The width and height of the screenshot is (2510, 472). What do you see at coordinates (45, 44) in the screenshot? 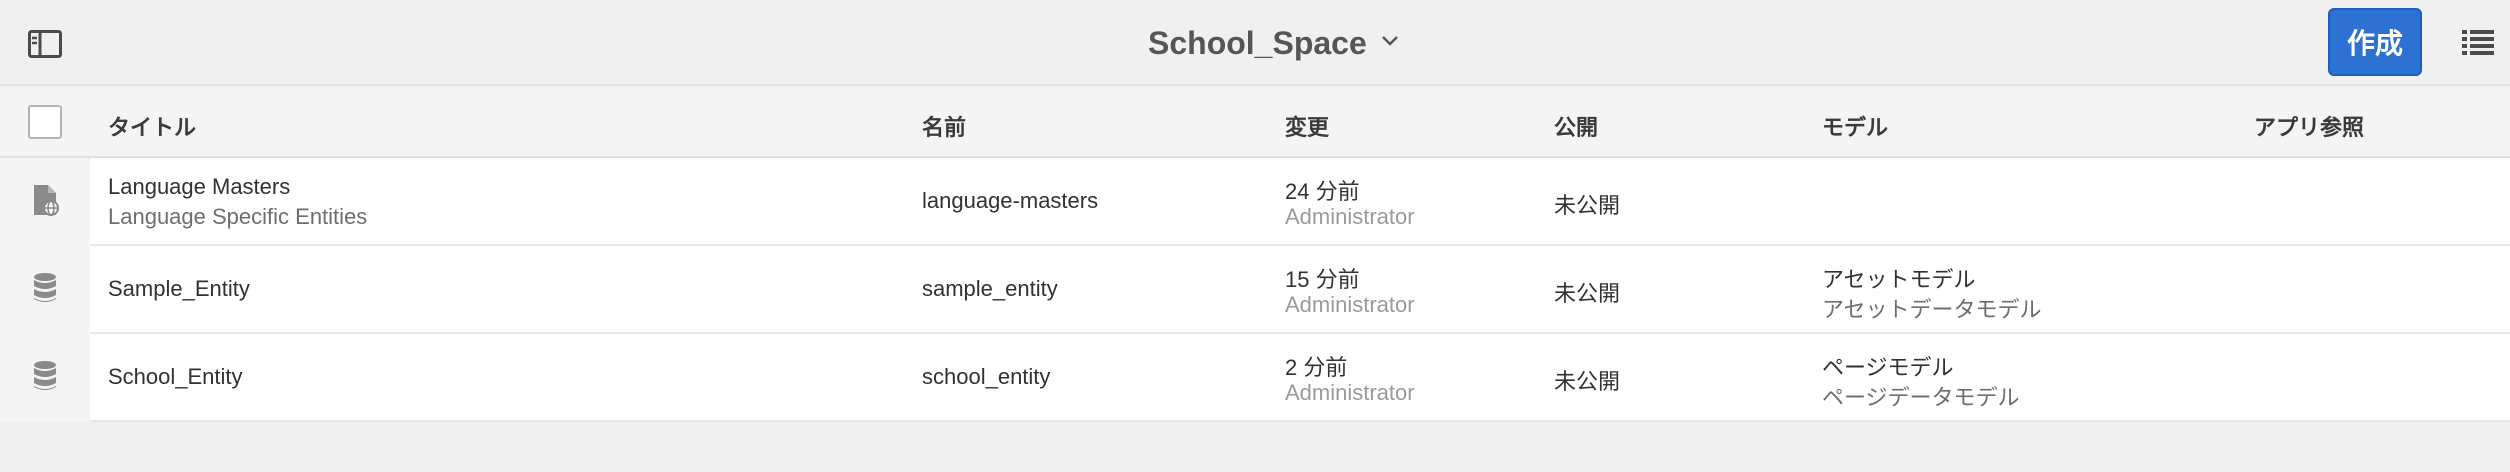
I see `sidebar-toggle-icon` at bounding box center [45, 44].